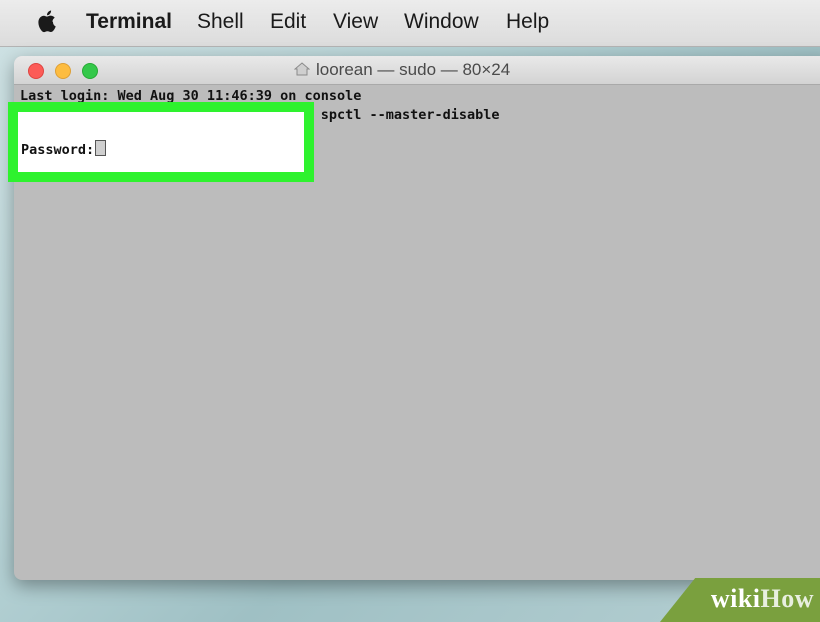  I want to click on menu-bar: Terminal Shell Edit View Window Help, so click(410, 23).